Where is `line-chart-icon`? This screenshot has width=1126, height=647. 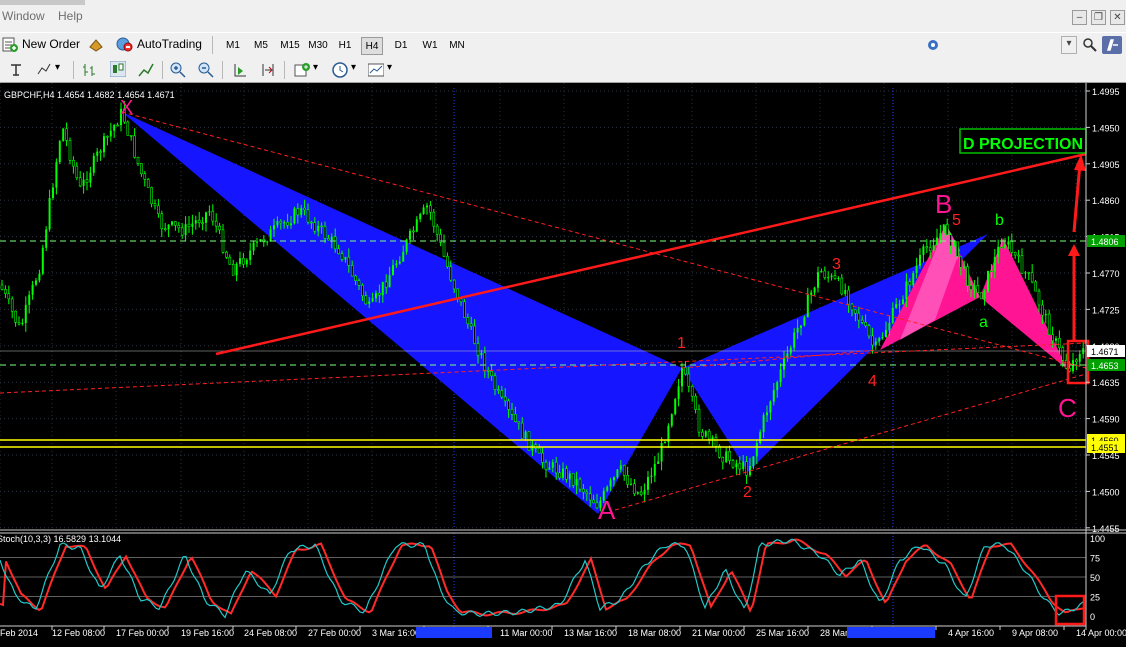 line-chart-icon is located at coordinates (146, 70).